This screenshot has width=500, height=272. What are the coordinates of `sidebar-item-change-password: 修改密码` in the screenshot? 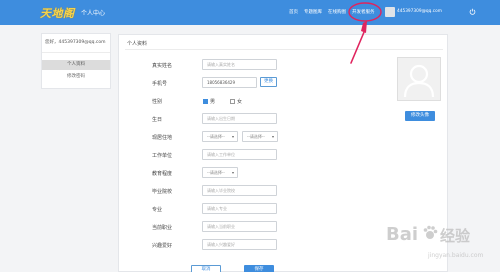 It's located at (76, 77).